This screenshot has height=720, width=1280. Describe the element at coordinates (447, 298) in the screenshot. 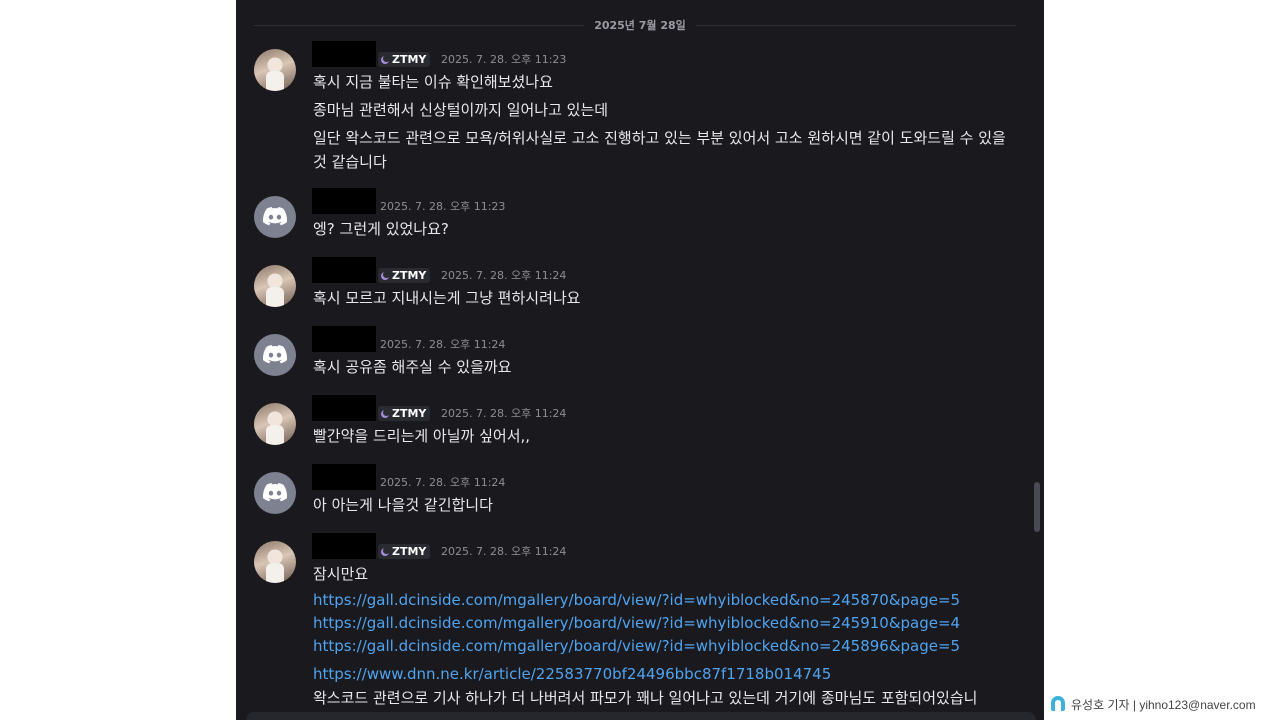

I see `message-text: 혹시 모르고 지내시는게 그냥 편하시려나요` at that location.